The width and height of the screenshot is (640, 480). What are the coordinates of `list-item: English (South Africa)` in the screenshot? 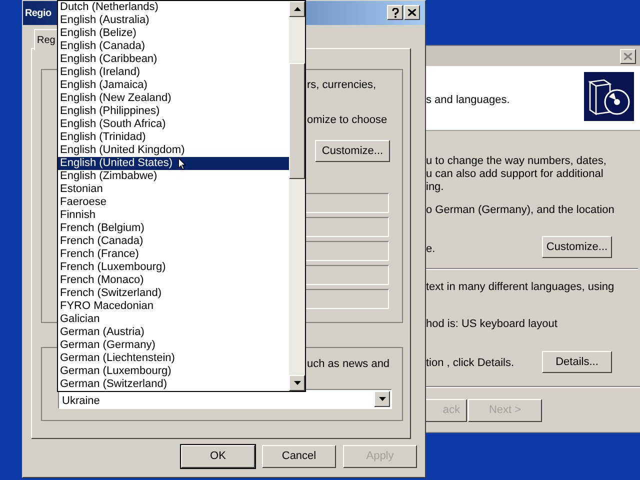 It's located at (173, 124).